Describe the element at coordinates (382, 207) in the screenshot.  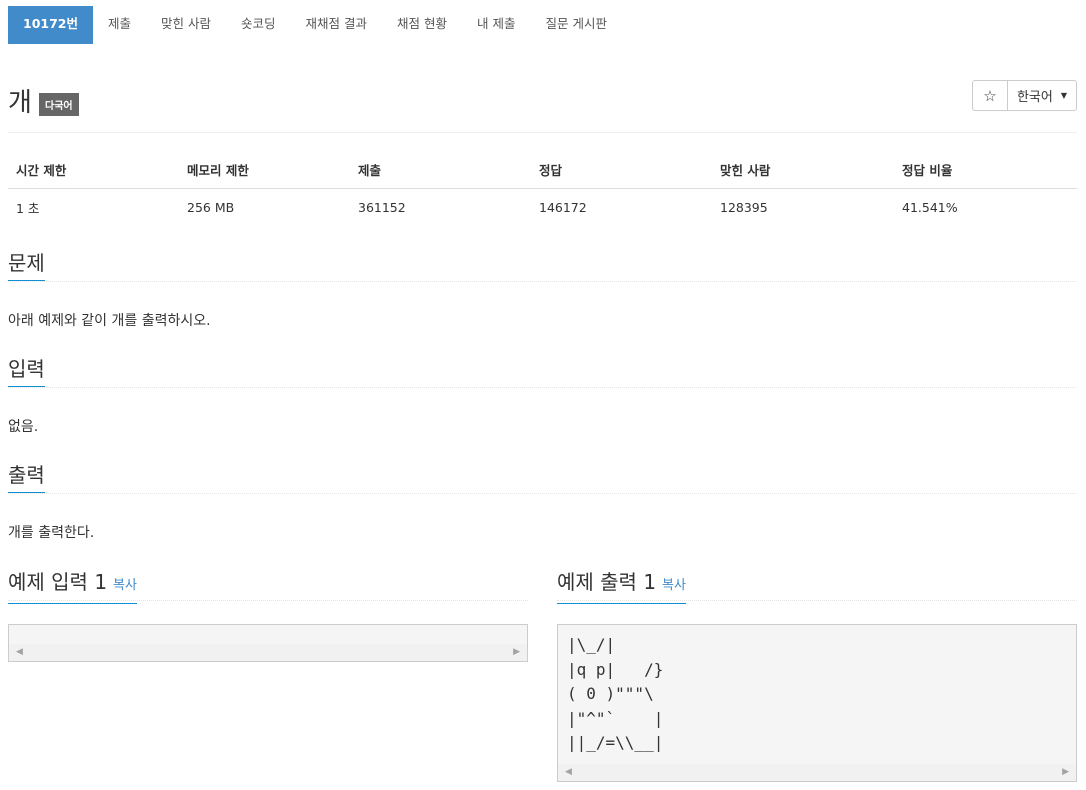
I see `value-submissions: 361152` at that location.